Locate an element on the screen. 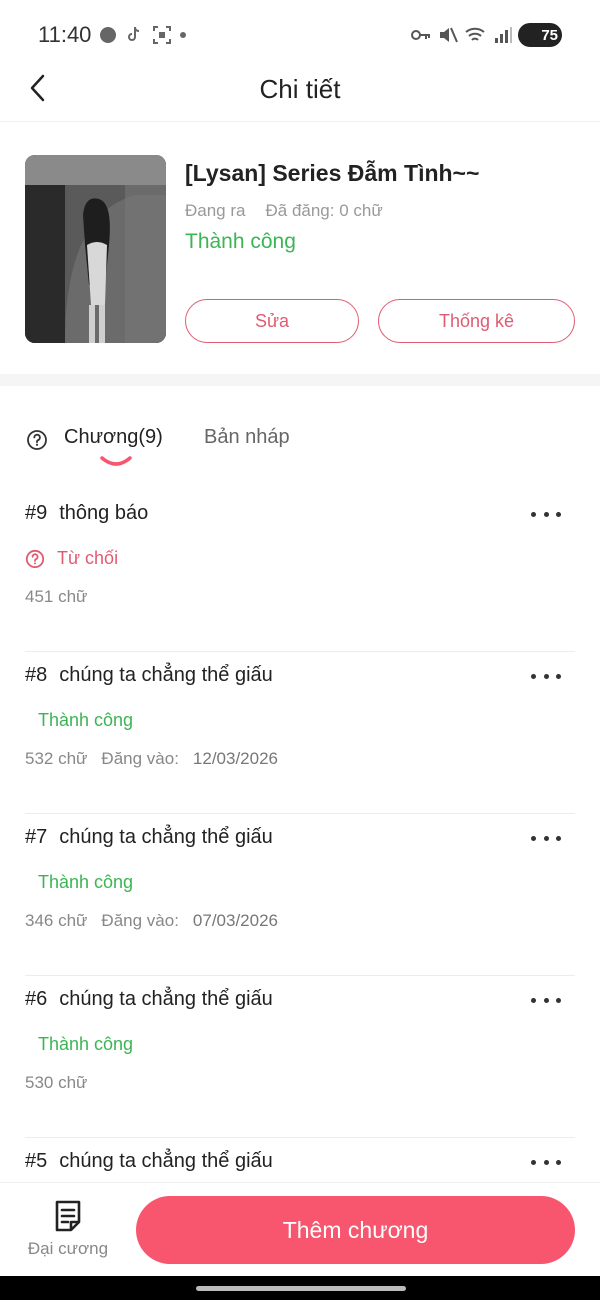 The height and width of the screenshot is (1300, 600). chapter-title: #7 chúng ta chẳng thể giấu is located at coordinates (149, 837).